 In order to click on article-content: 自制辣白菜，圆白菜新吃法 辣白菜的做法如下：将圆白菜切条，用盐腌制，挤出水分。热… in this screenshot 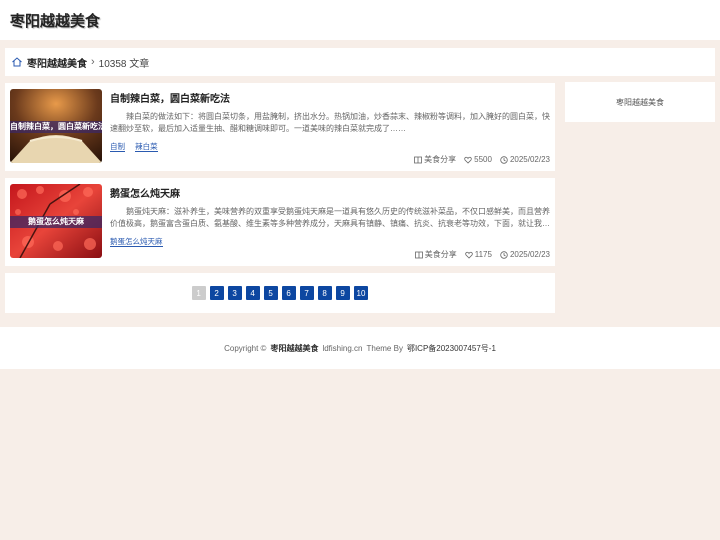, I will do `click(330, 121)`.